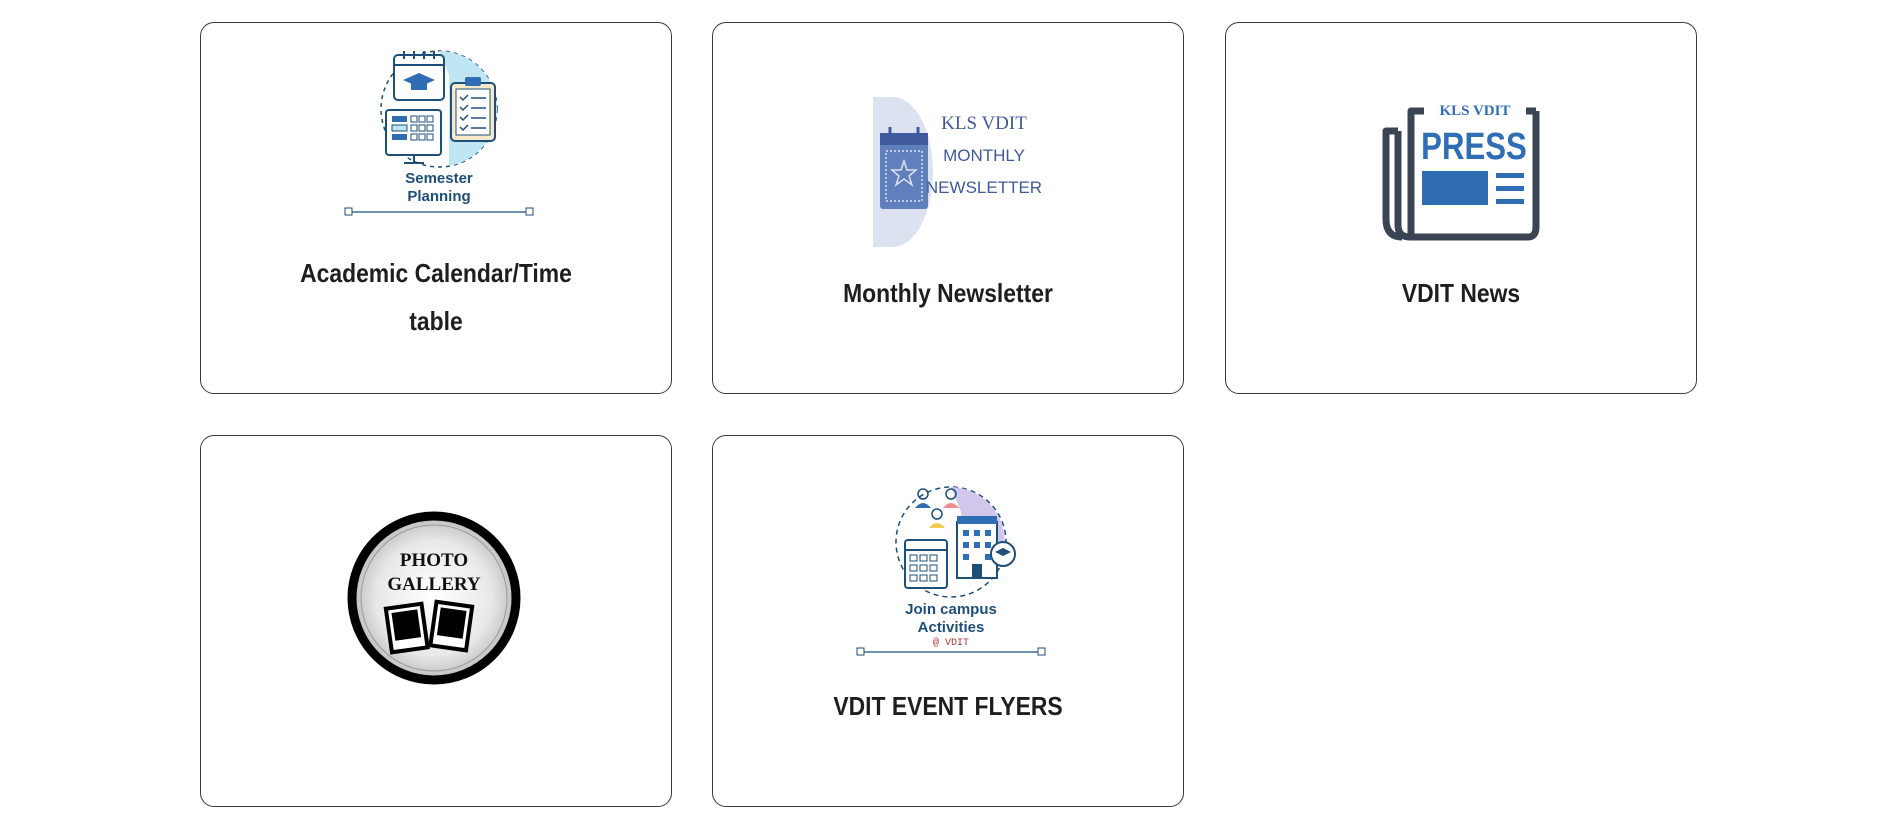 The width and height of the screenshot is (1895, 840). I want to click on gallery-caption-line1: PHOTO, so click(434, 560).